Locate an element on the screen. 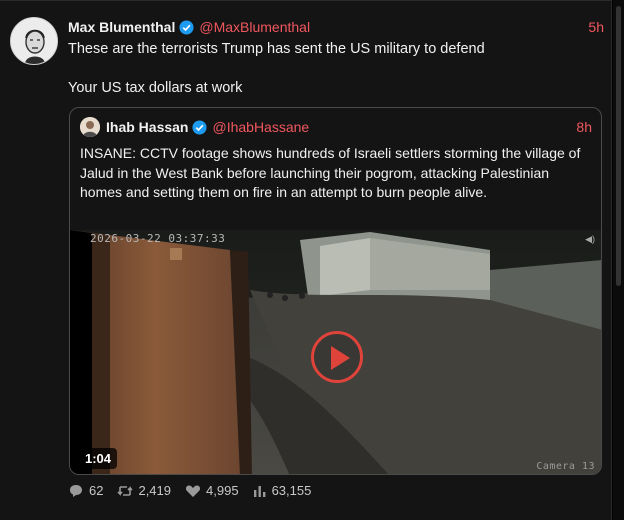 The width and height of the screenshot is (624, 520). quoted-header: Ihab Hassan @IhabHassane 8h is located at coordinates (349, 127).